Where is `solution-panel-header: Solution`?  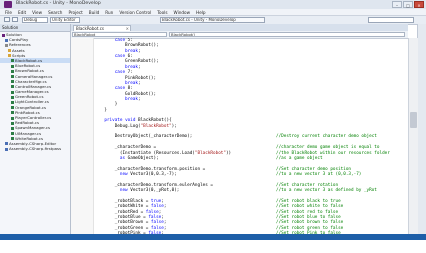
solution-panel-header: Solution is located at coordinates (35, 28).